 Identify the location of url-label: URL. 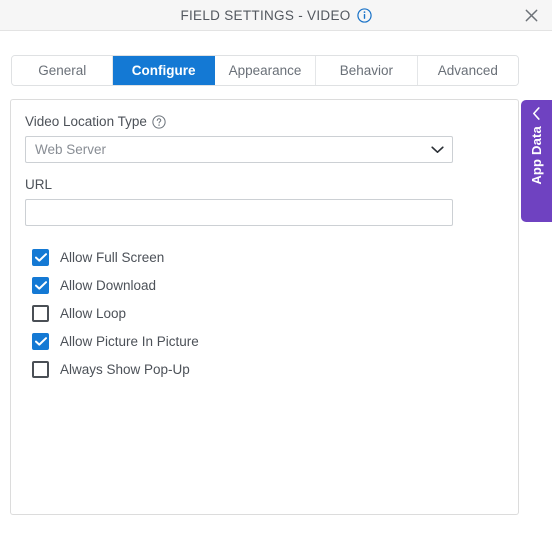
(39, 184).